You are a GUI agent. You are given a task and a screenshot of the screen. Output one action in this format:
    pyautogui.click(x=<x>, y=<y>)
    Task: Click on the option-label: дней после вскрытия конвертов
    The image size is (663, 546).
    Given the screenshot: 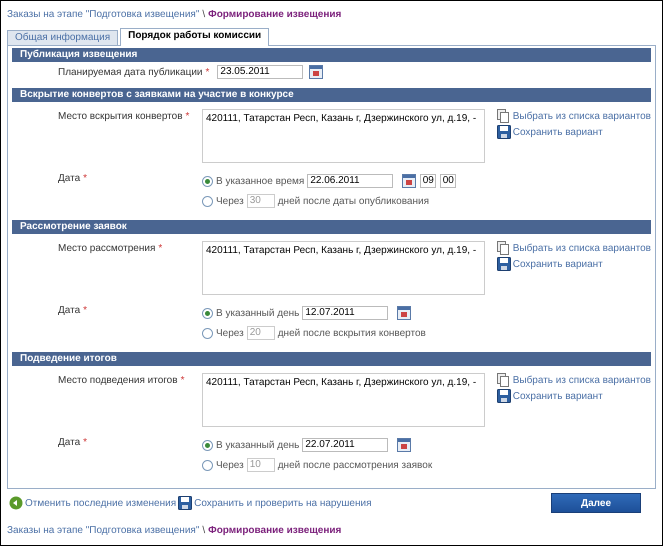 What is the action you would take?
    pyautogui.click(x=352, y=333)
    